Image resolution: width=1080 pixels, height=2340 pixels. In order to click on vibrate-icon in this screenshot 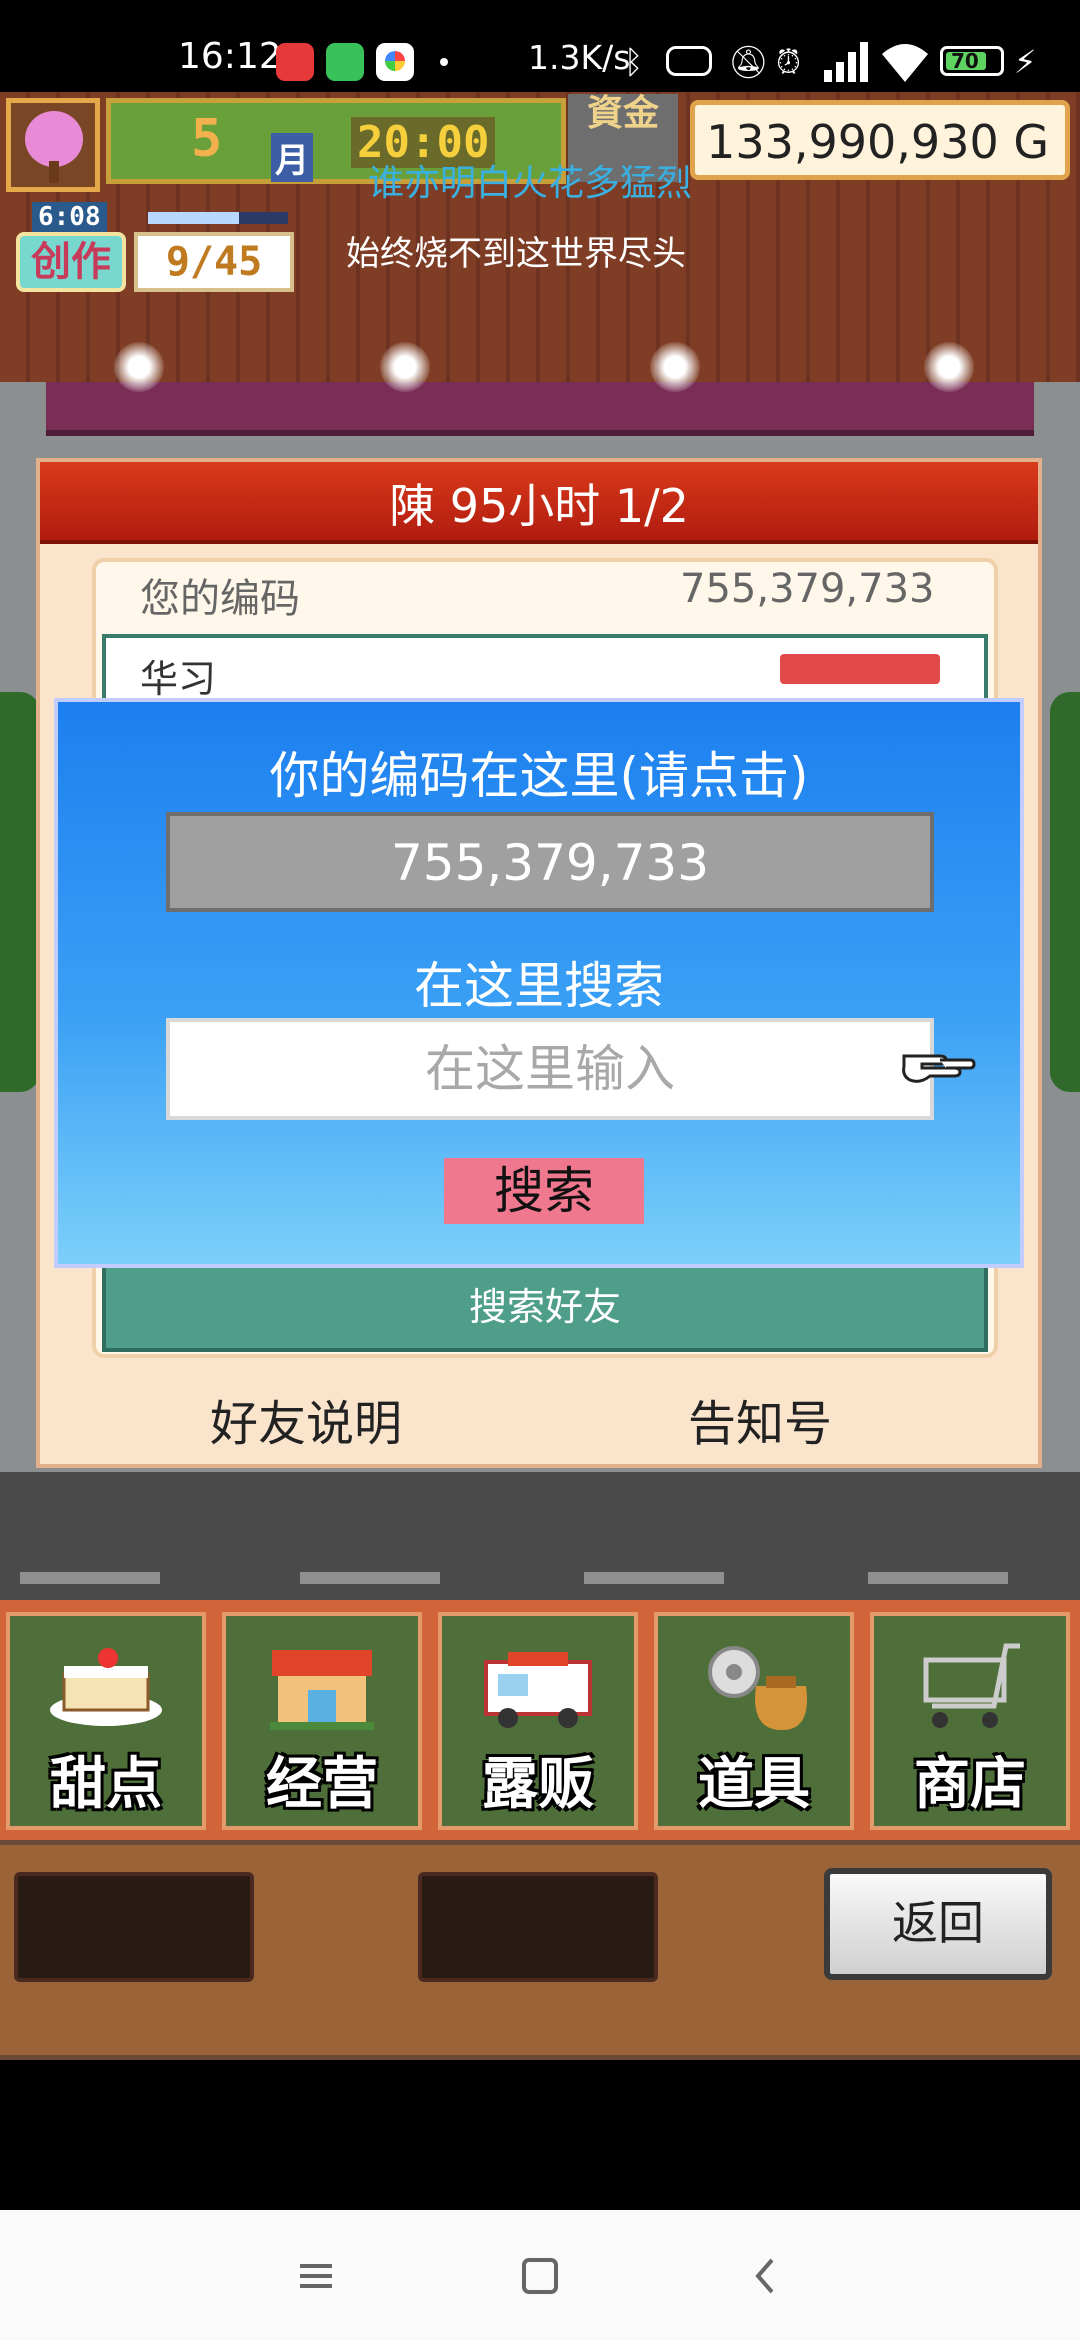, I will do `click(689, 61)`.